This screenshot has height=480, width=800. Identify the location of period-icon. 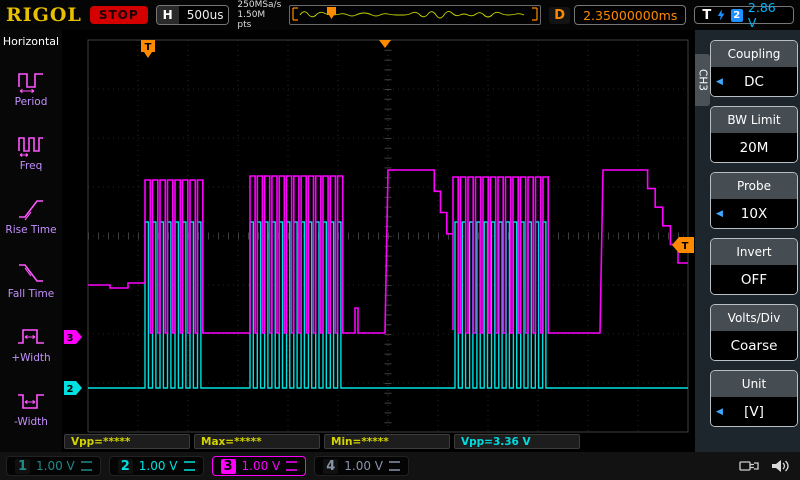
(30, 83).